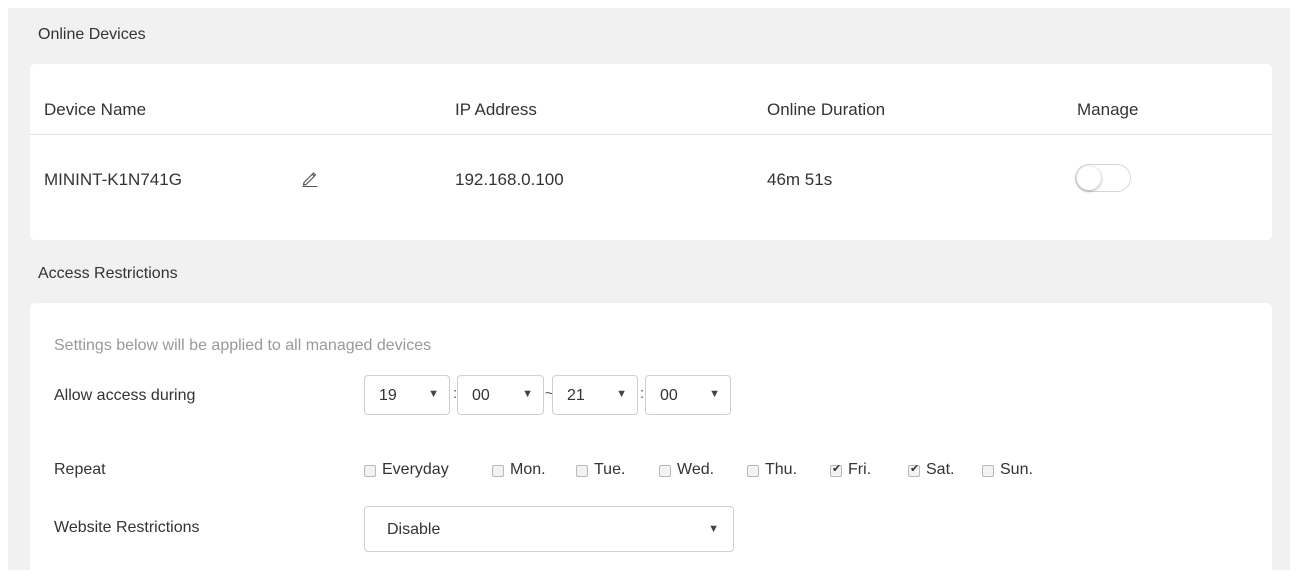 The image size is (1298, 578). Describe the element at coordinates (1108, 109) in the screenshot. I see `col-manage: Manage` at that location.